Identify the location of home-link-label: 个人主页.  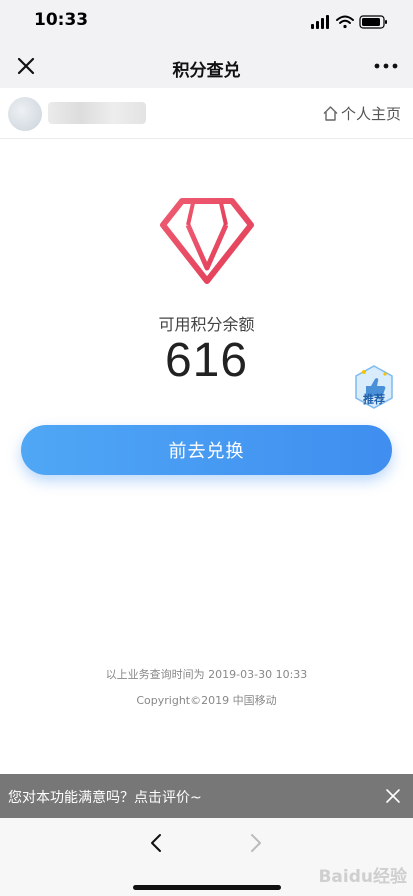
(370, 114).